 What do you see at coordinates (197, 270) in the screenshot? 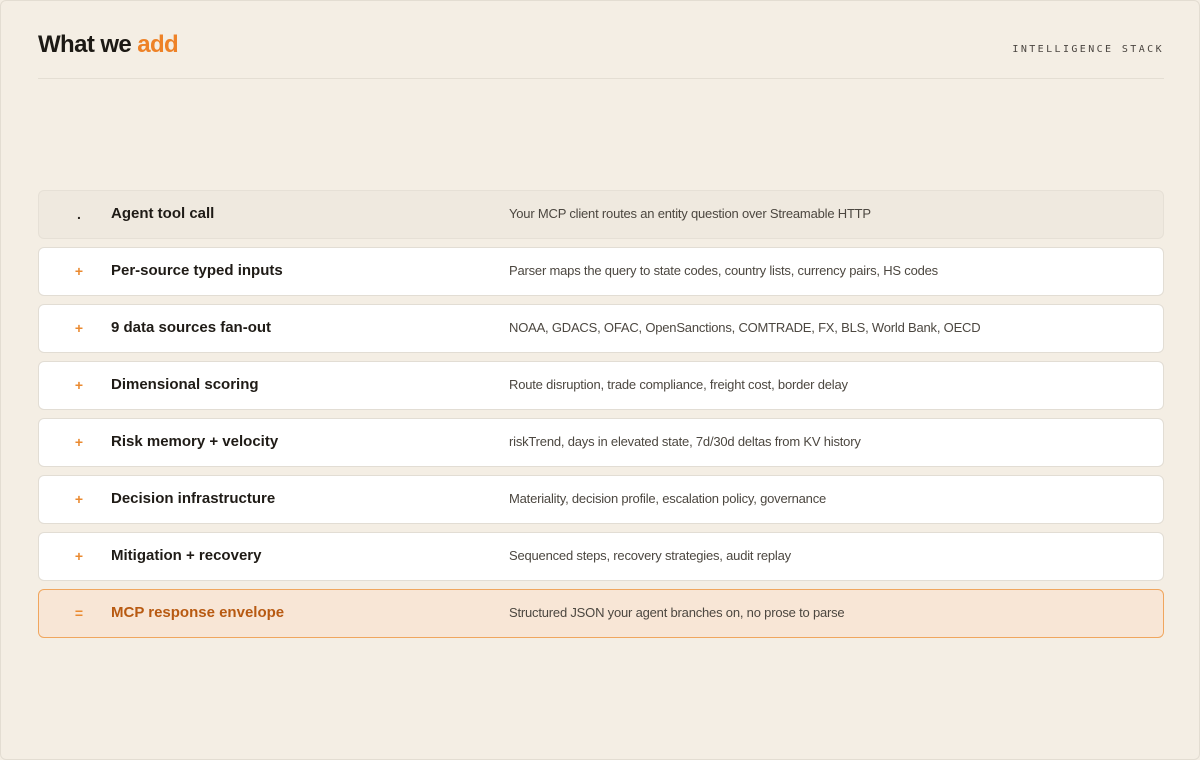
I see `step-title: Per-source typed inputs` at bounding box center [197, 270].